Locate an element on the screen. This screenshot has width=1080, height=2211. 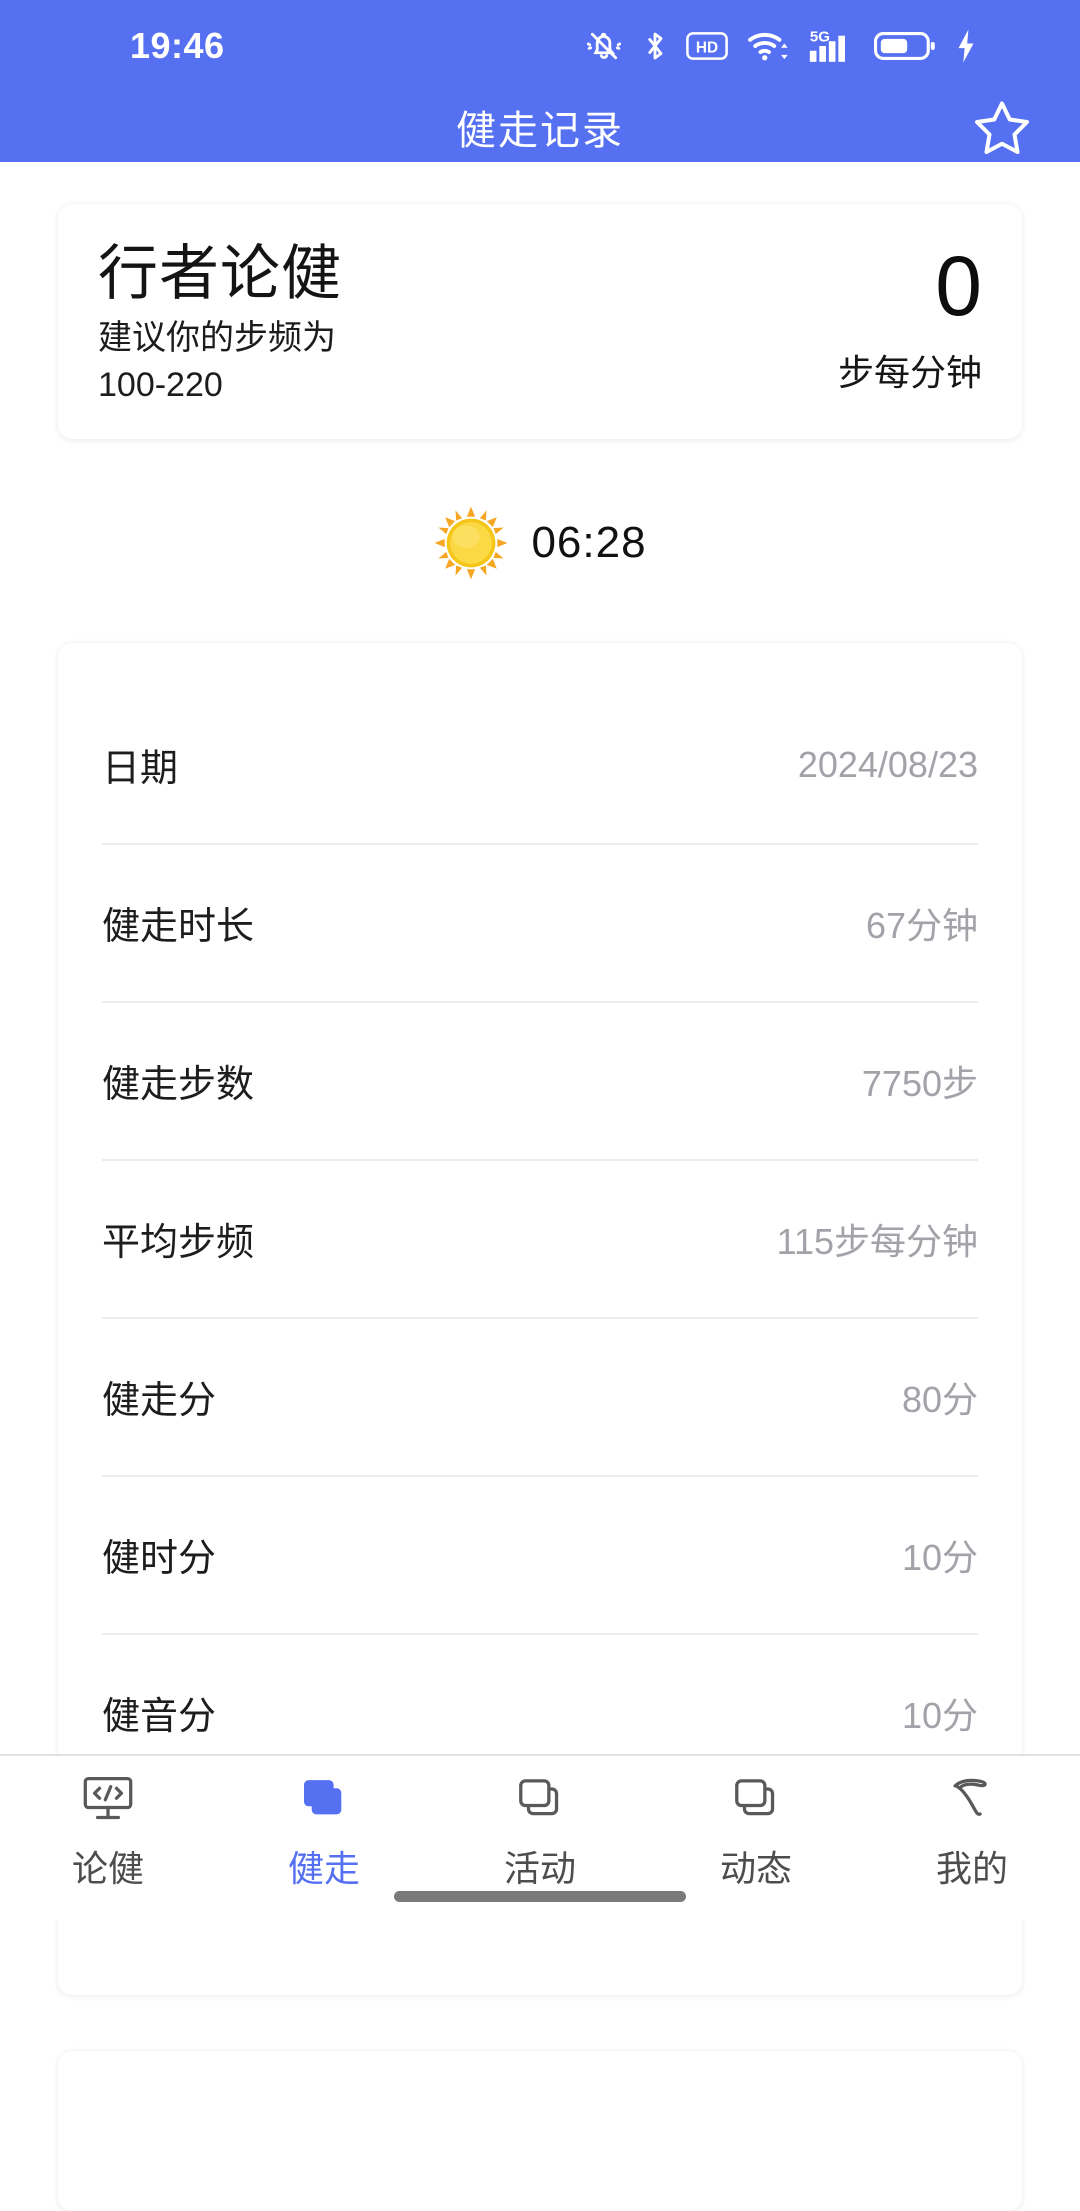
nav-label: 活动 is located at coordinates (539, 1868).